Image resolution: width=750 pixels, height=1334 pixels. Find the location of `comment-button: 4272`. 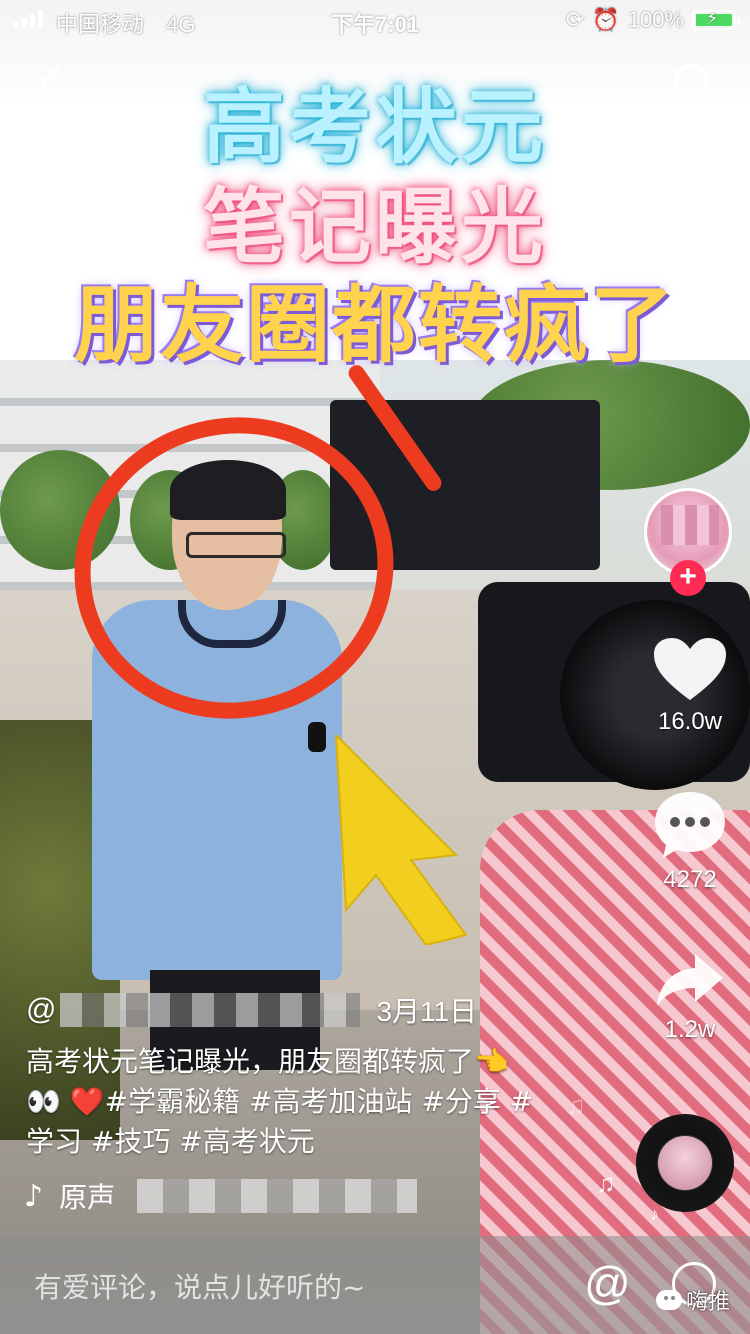

comment-button: 4272 is located at coordinates (690, 842).